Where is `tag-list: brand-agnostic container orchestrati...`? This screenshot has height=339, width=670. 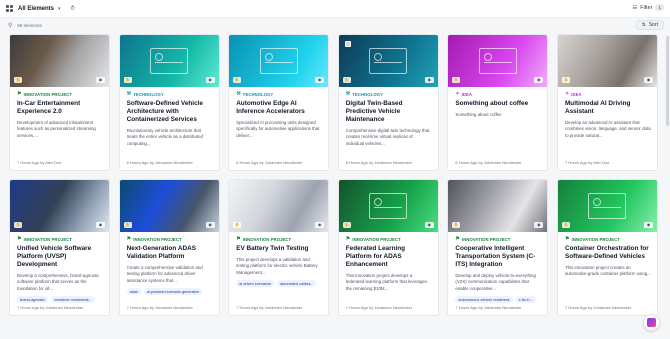
tag-list: brand-agnostic container orchestrati... is located at coordinates (60, 300).